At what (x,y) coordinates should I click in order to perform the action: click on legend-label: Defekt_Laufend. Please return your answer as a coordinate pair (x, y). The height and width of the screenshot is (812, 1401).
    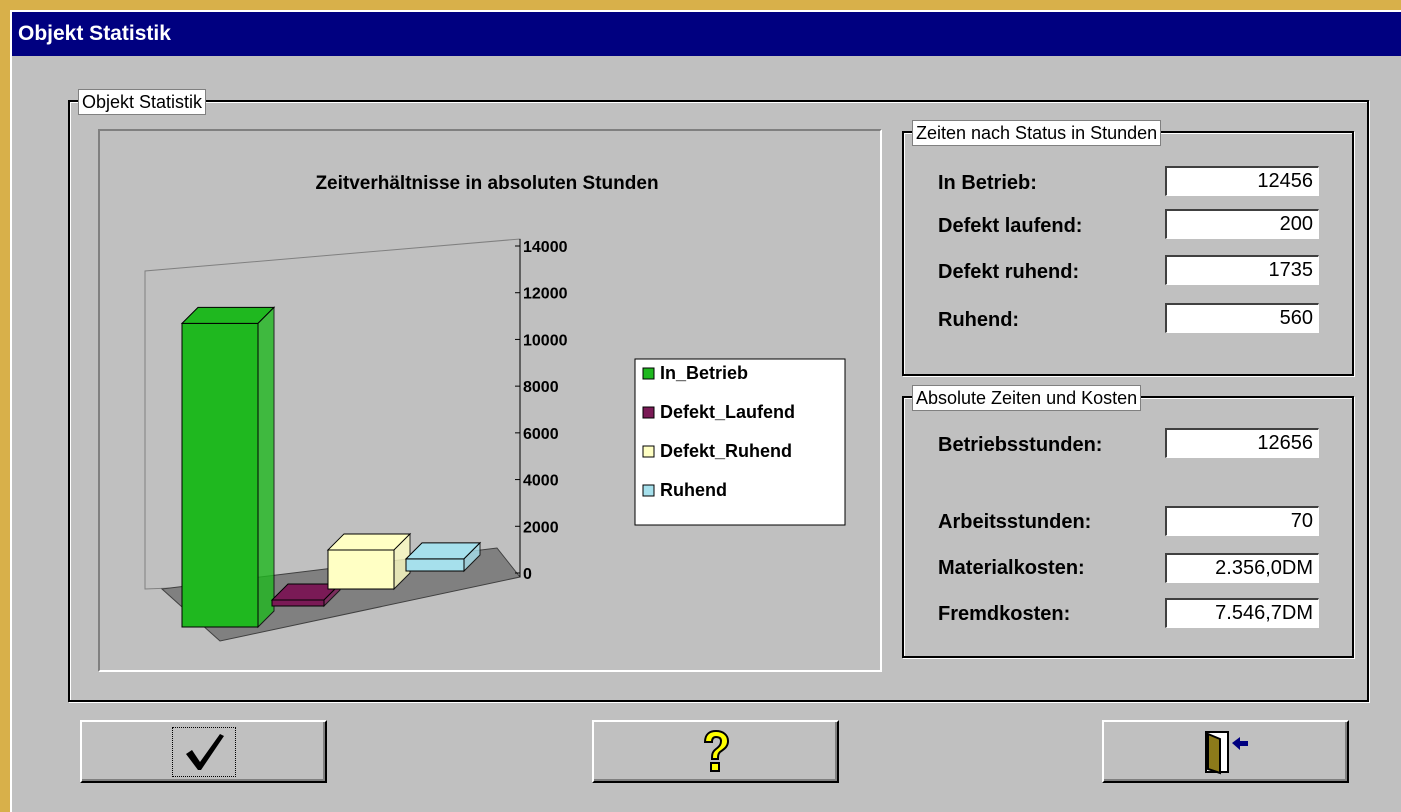
    Looking at the image, I should click on (727, 412).